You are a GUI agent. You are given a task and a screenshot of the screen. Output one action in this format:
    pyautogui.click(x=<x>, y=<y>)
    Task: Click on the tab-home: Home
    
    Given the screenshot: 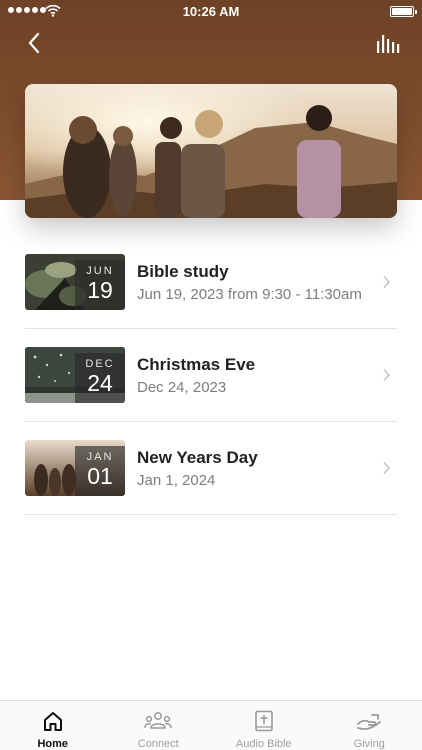 What is the action you would take?
    pyautogui.click(x=53, y=725)
    